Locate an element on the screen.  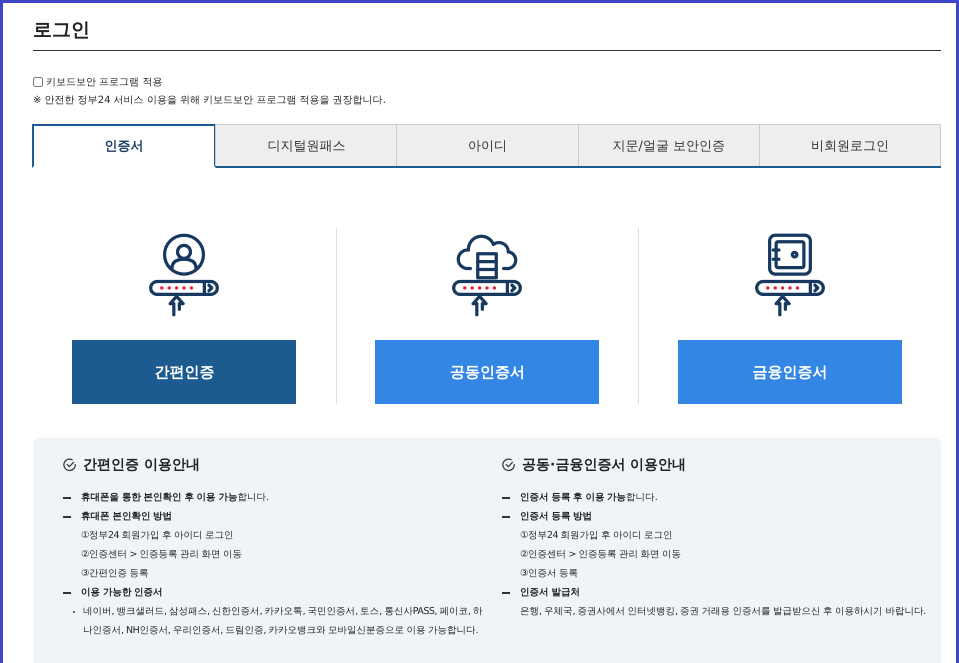
login-tab: 지문/얼굴 보안인증 is located at coordinates (669, 145).